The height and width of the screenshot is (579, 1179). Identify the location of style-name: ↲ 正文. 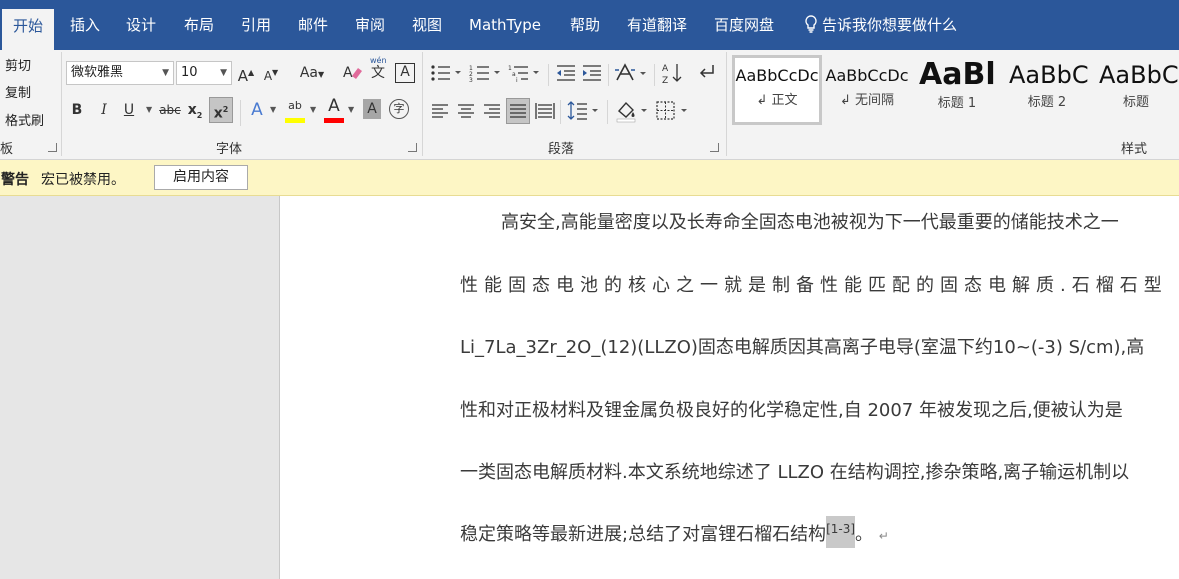
(777, 100).